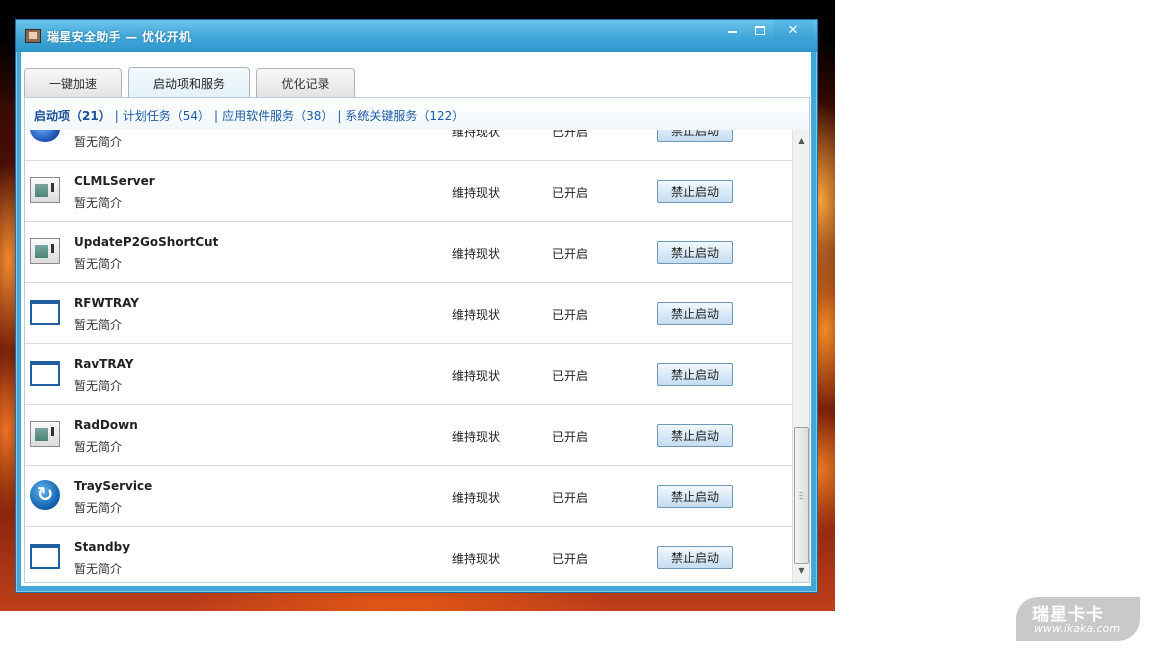  What do you see at coordinates (801, 140) in the screenshot?
I see `scroll-up-arrow-icon: ▲` at bounding box center [801, 140].